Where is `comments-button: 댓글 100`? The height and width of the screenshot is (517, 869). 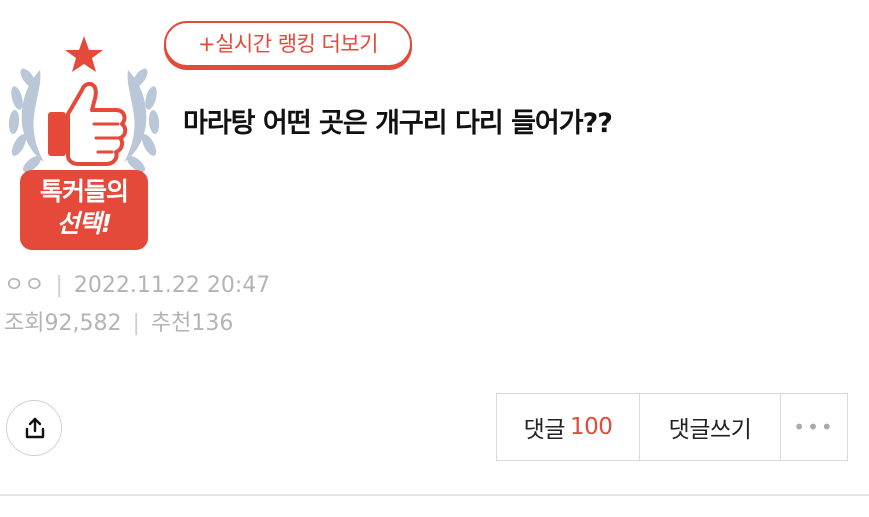 comments-button: 댓글 100 is located at coordinates (568, 427).